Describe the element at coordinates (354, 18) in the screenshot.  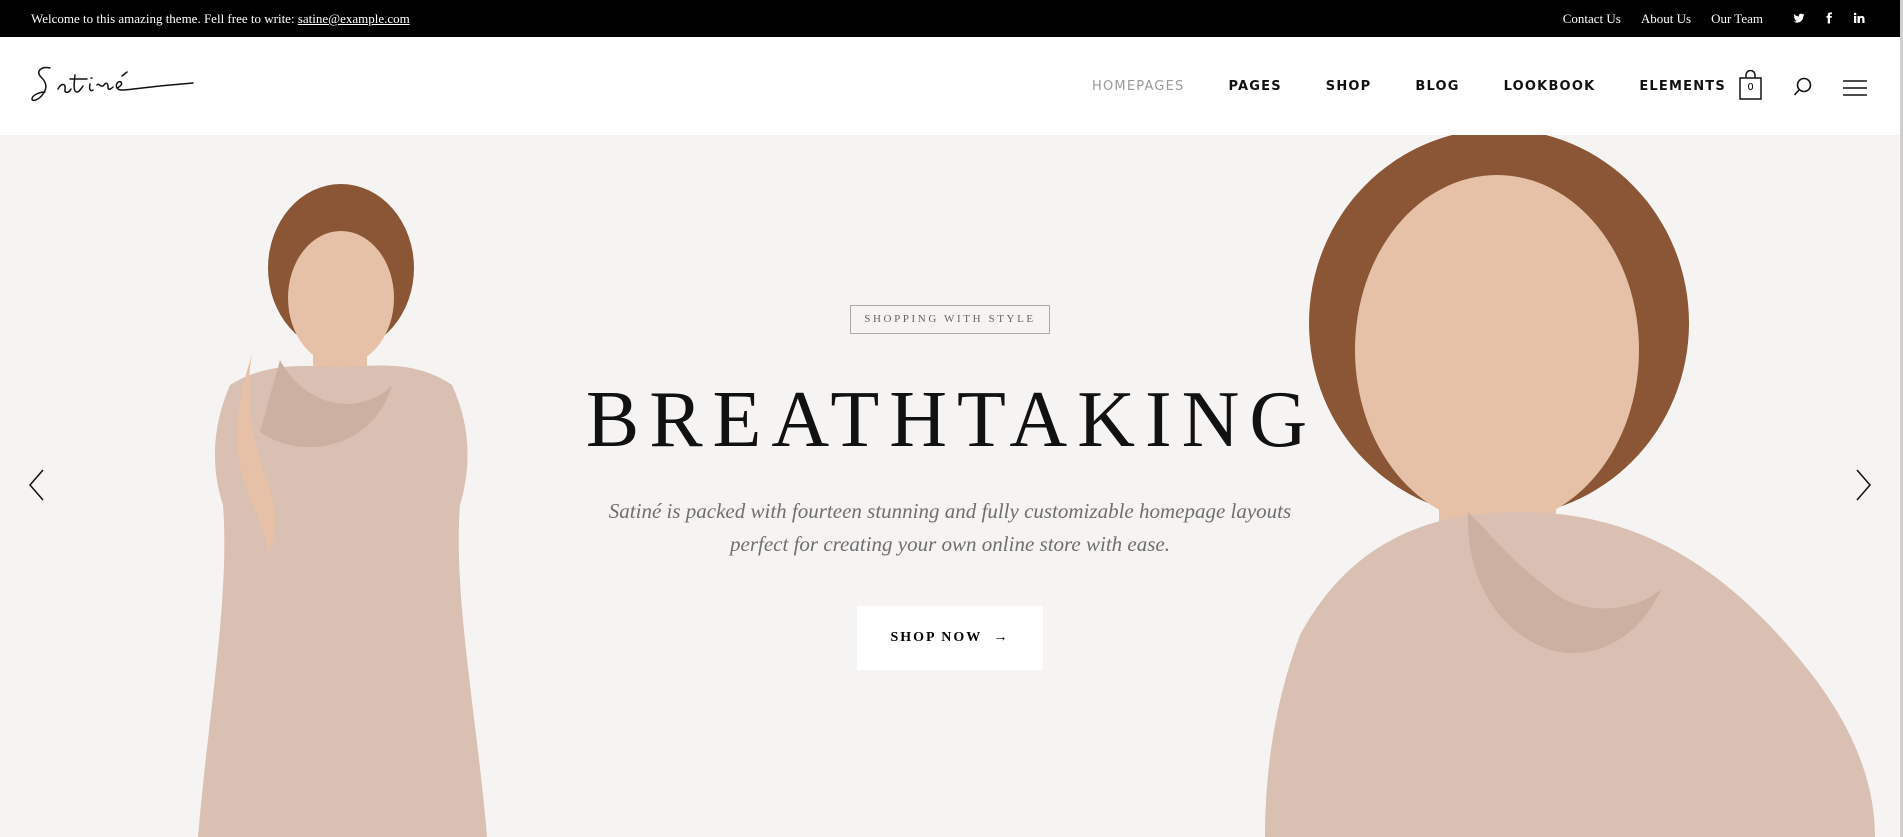
I see `email-link: satine@example.com` at that location.